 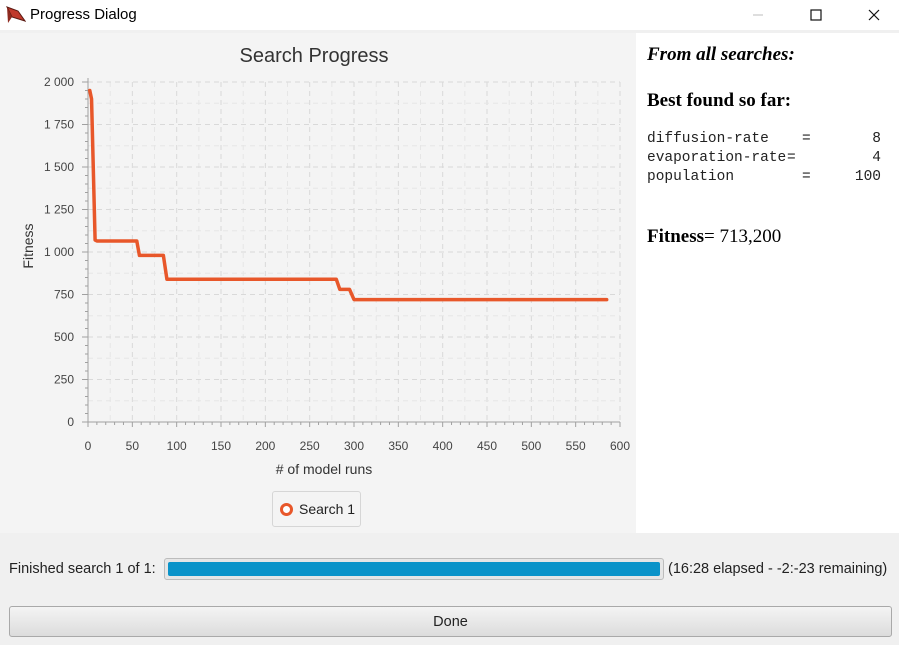 I want to click on y-tick-label: 0, so click(x=70, y=422).